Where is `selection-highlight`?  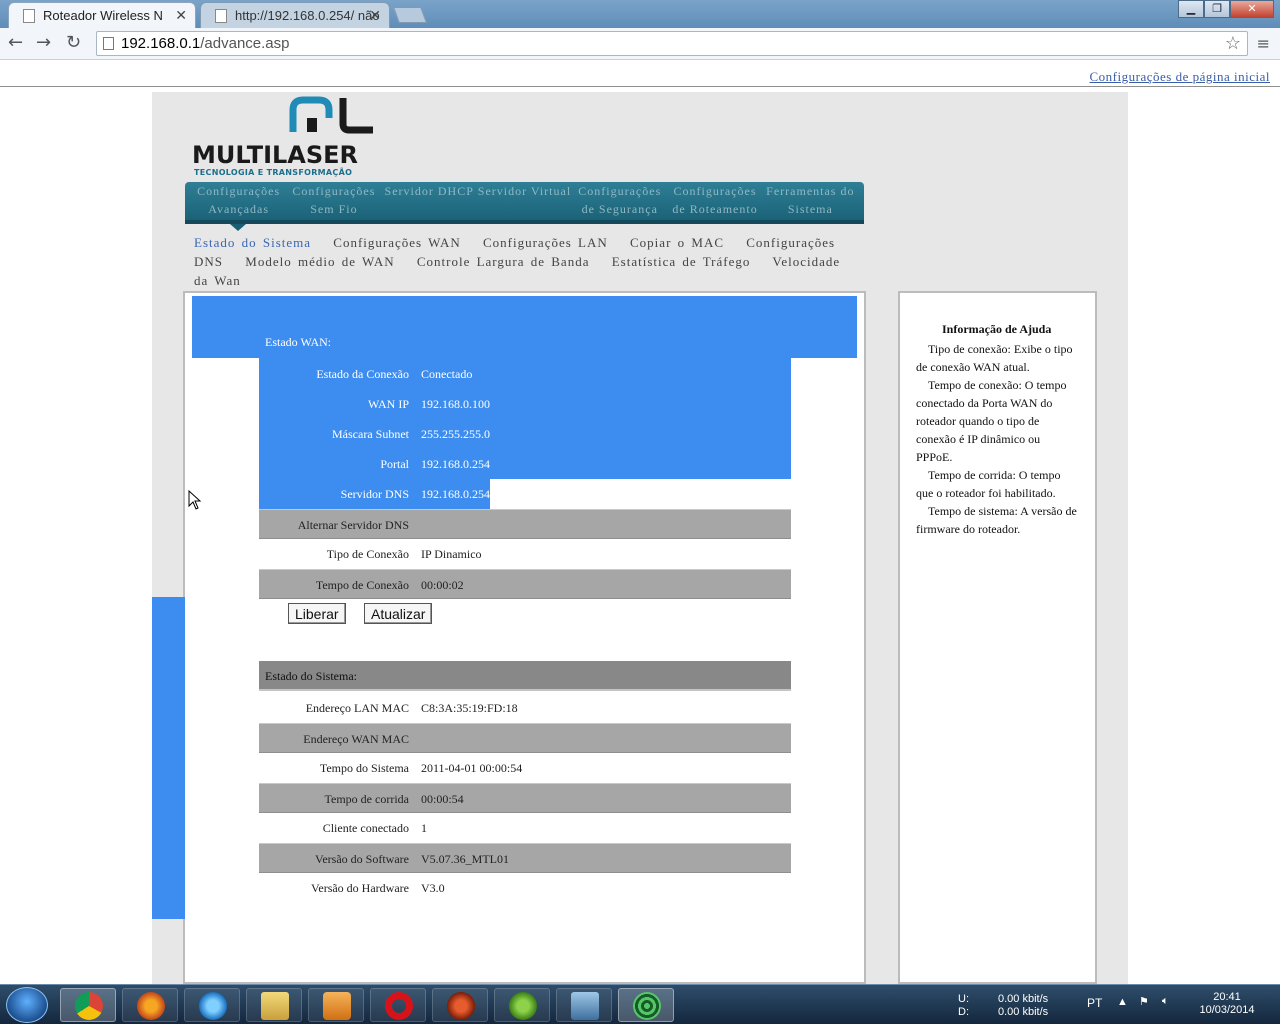
selection-highlight is located at coordinates (168, 758).